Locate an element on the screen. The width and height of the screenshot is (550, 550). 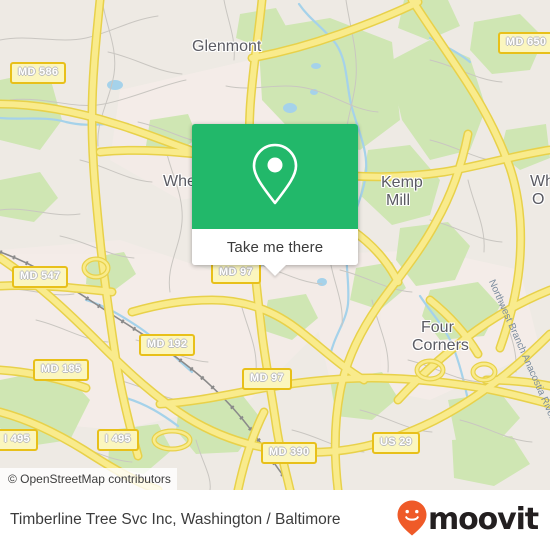
take-me-there-label: Take me there is located at coordinates (275, 247).